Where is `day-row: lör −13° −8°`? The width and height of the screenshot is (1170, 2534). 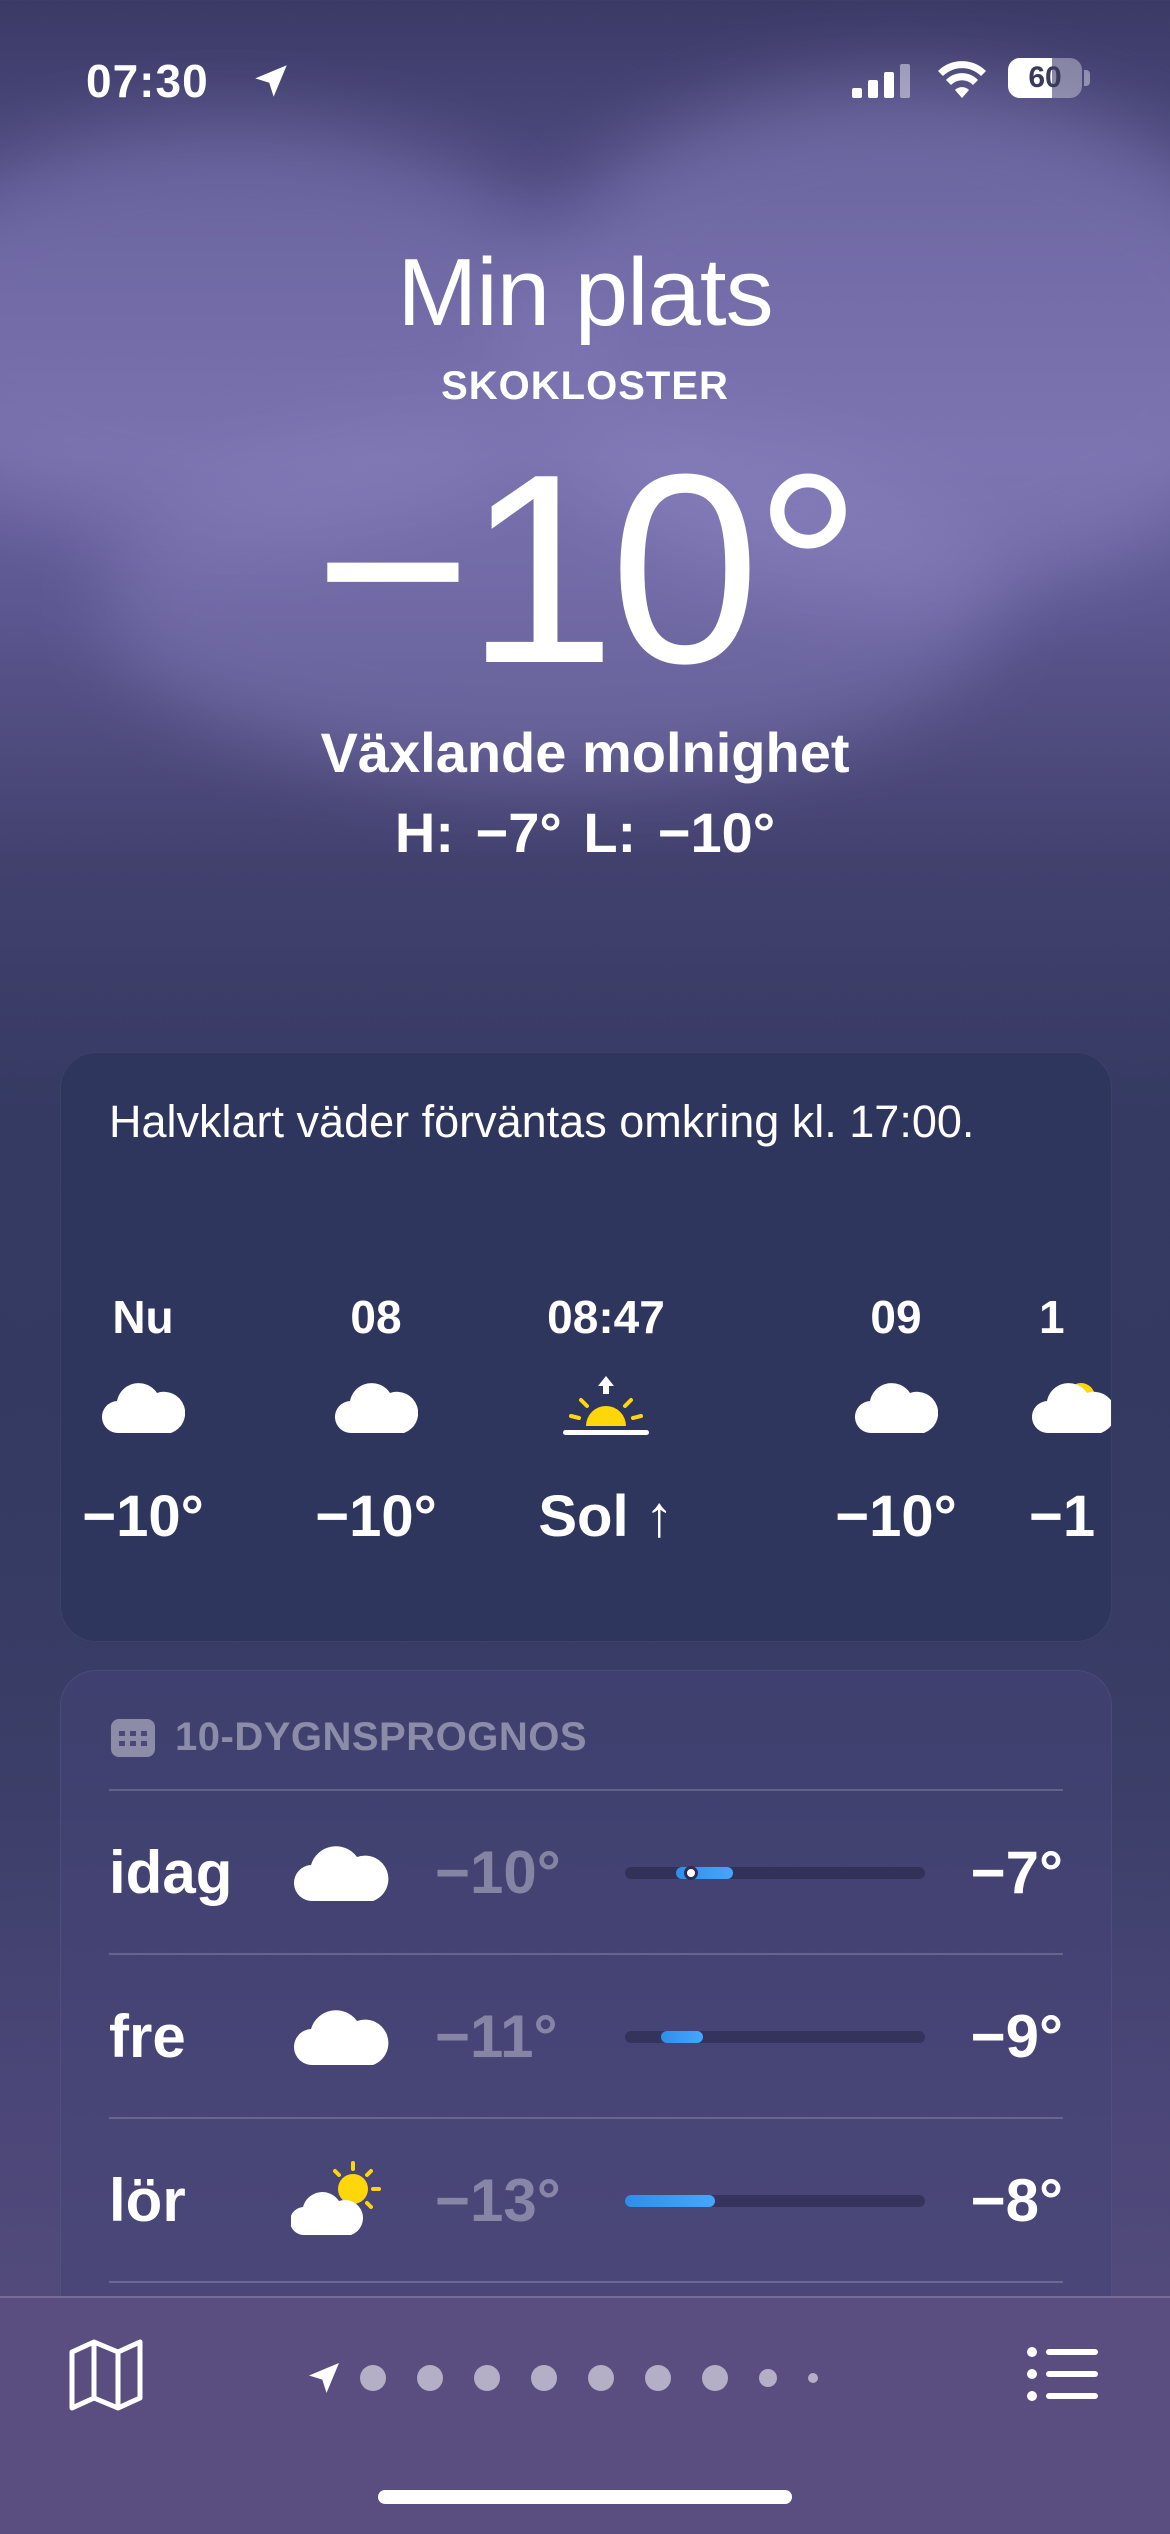 day-row: lör −13° −8° is located at coordinates (586, 2200).